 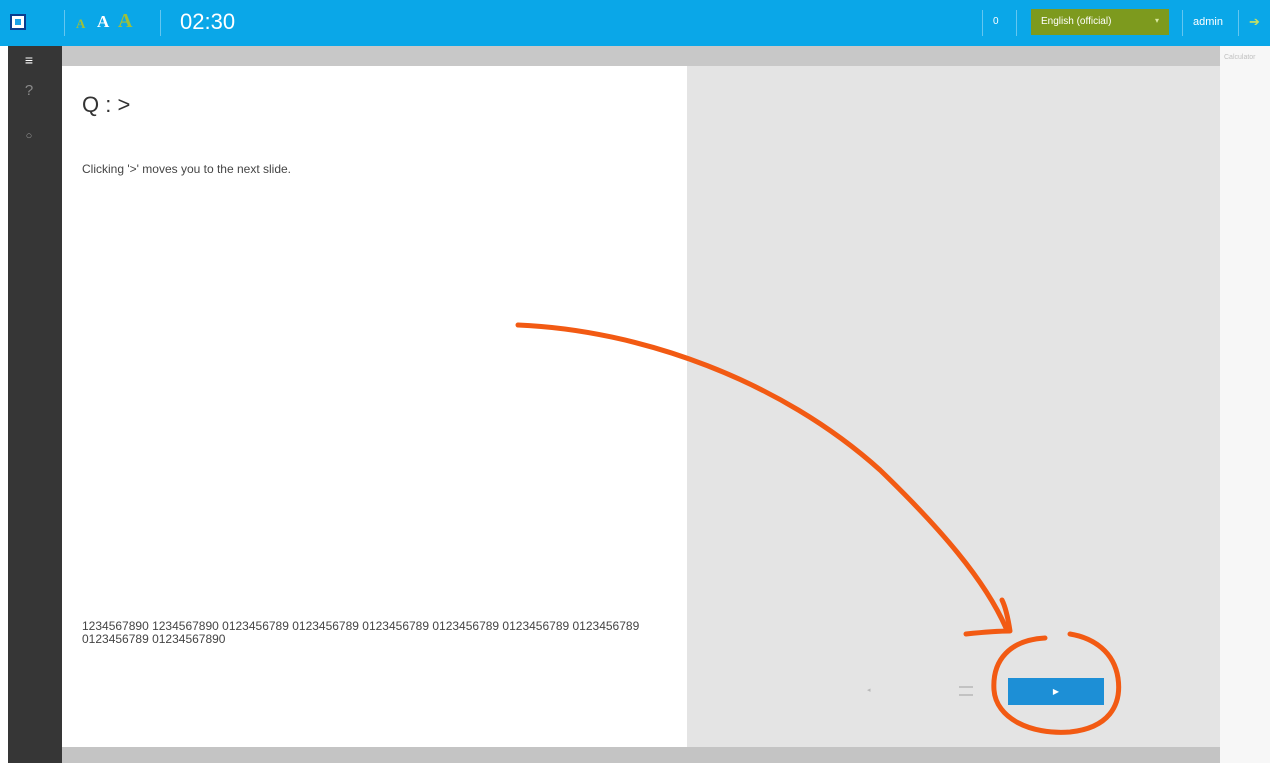 What do you see at coordinates (1254, 22) in the screenshot?
I see `logout-icon: ➔` at bounding box center [1254, 22].